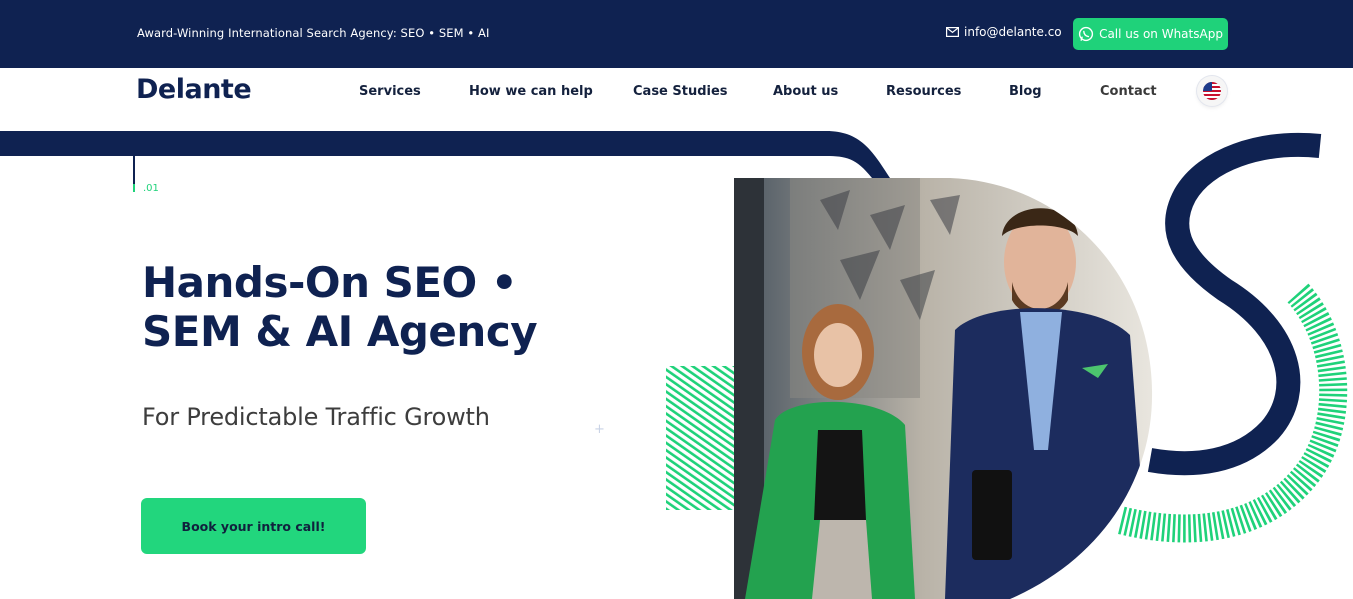 This screenshot has width=1353, height=599. What do you see at coordinates (858, 154) in the screenshot?
I see `hero-swoosh` at bounding box center [858, 154].